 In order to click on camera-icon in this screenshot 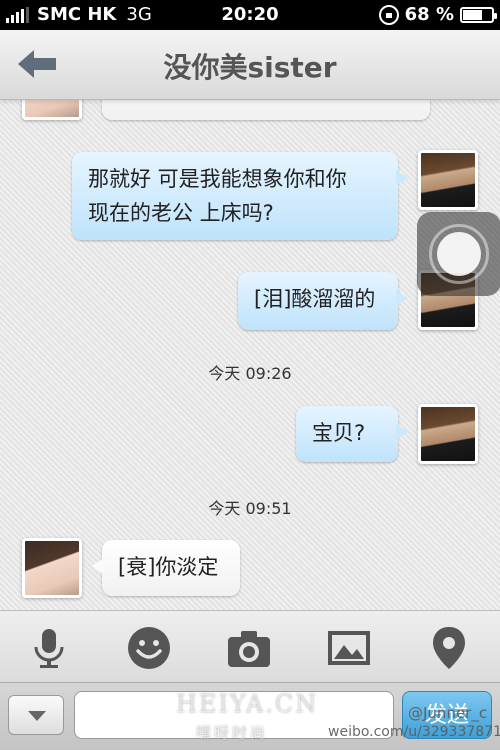, I will do `click(249, 648)`.